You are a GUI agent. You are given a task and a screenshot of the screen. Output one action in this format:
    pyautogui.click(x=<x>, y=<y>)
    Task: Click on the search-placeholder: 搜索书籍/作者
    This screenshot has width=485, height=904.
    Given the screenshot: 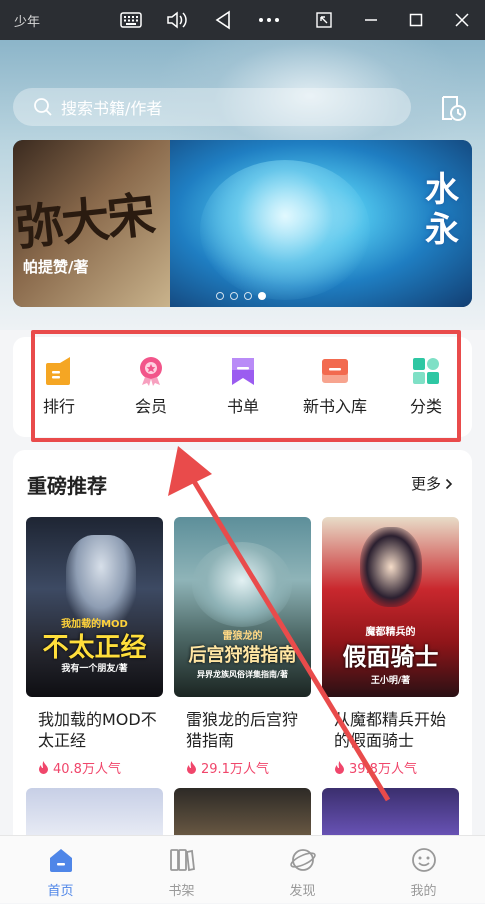 What is the action you would take?
    pyautogui.click(x=112, y=108)
    